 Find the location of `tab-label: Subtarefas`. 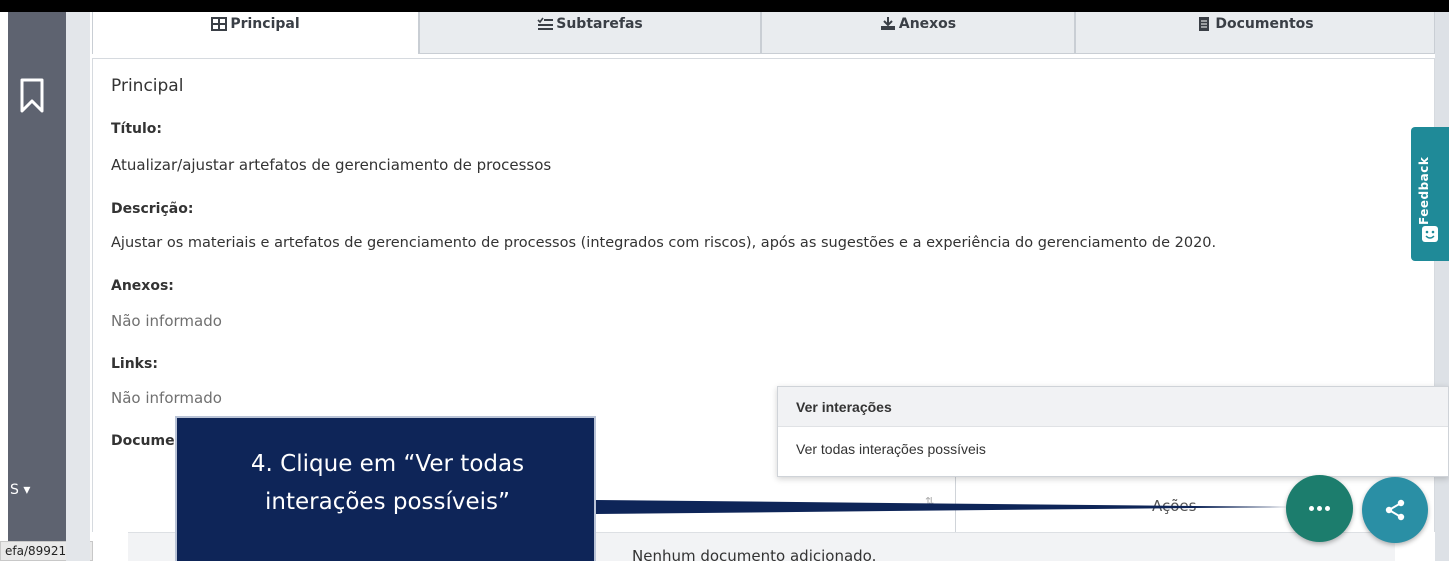

tab-label: Subtarefas is located at coordinates (599, 24).